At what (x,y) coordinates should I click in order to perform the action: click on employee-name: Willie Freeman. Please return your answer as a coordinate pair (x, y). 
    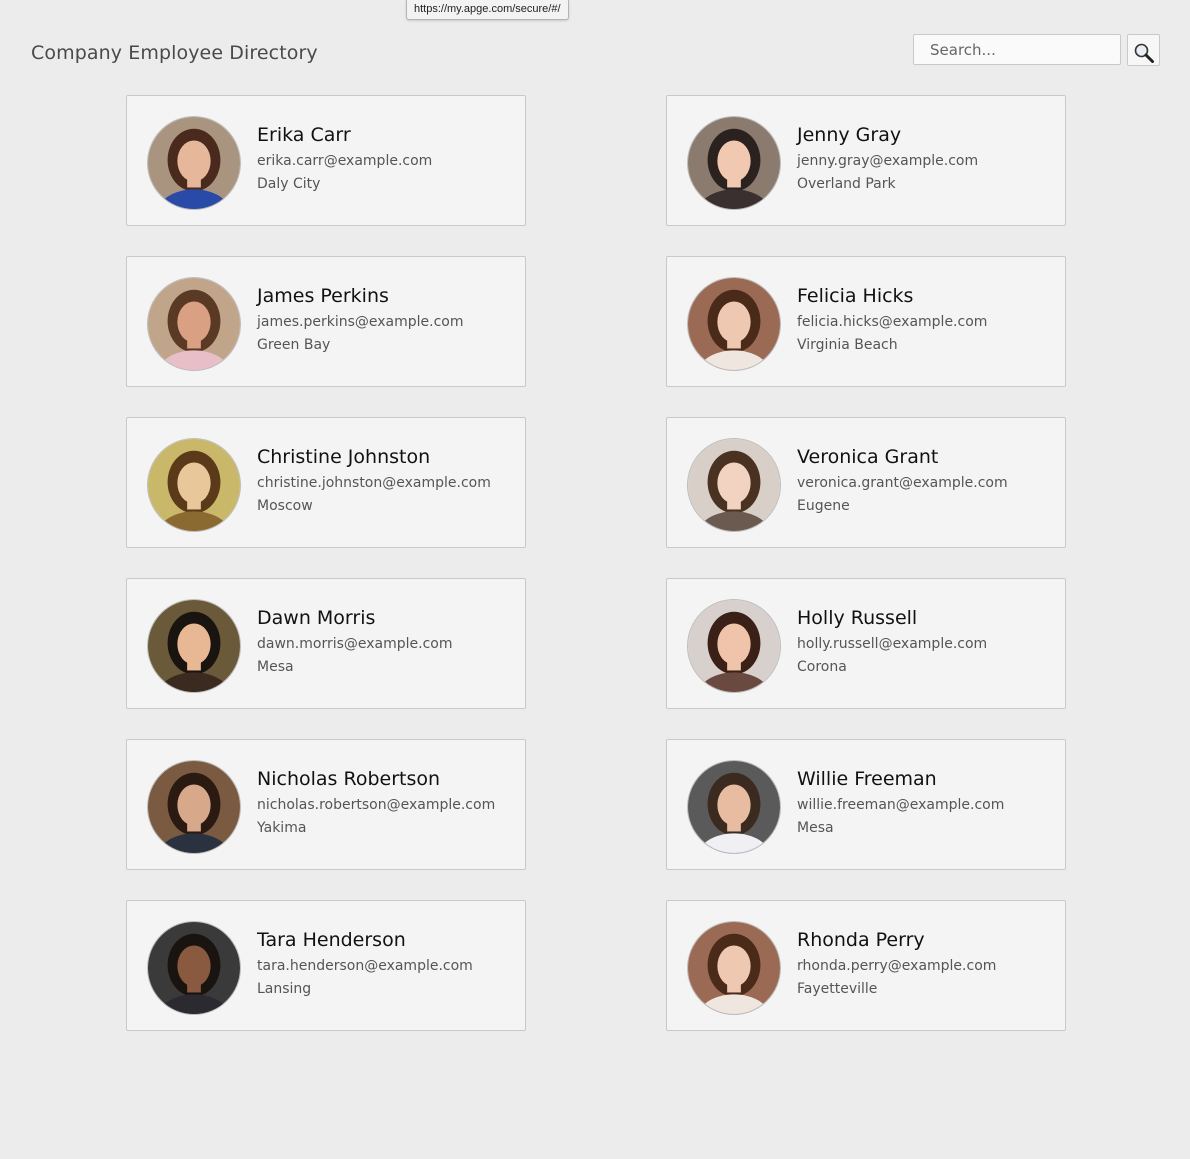
    Looking at the image, I should click on (867, 779).